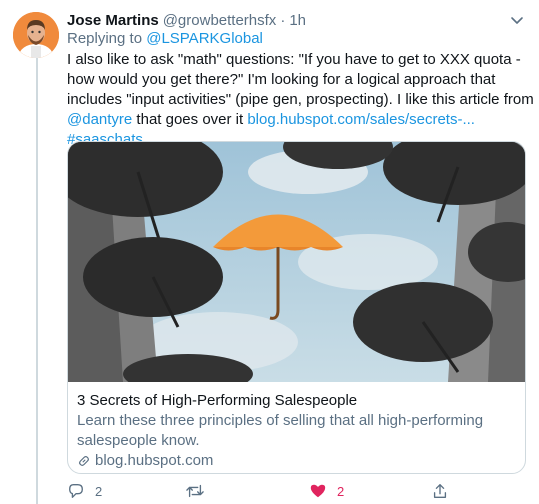 The height and width of the screenshot is (504, 539). What do you see at coordinates (204, 38) in the screenshot?
I see `reply-to-mention: @LSPARKGlobal` at bounding box center [204, 38].